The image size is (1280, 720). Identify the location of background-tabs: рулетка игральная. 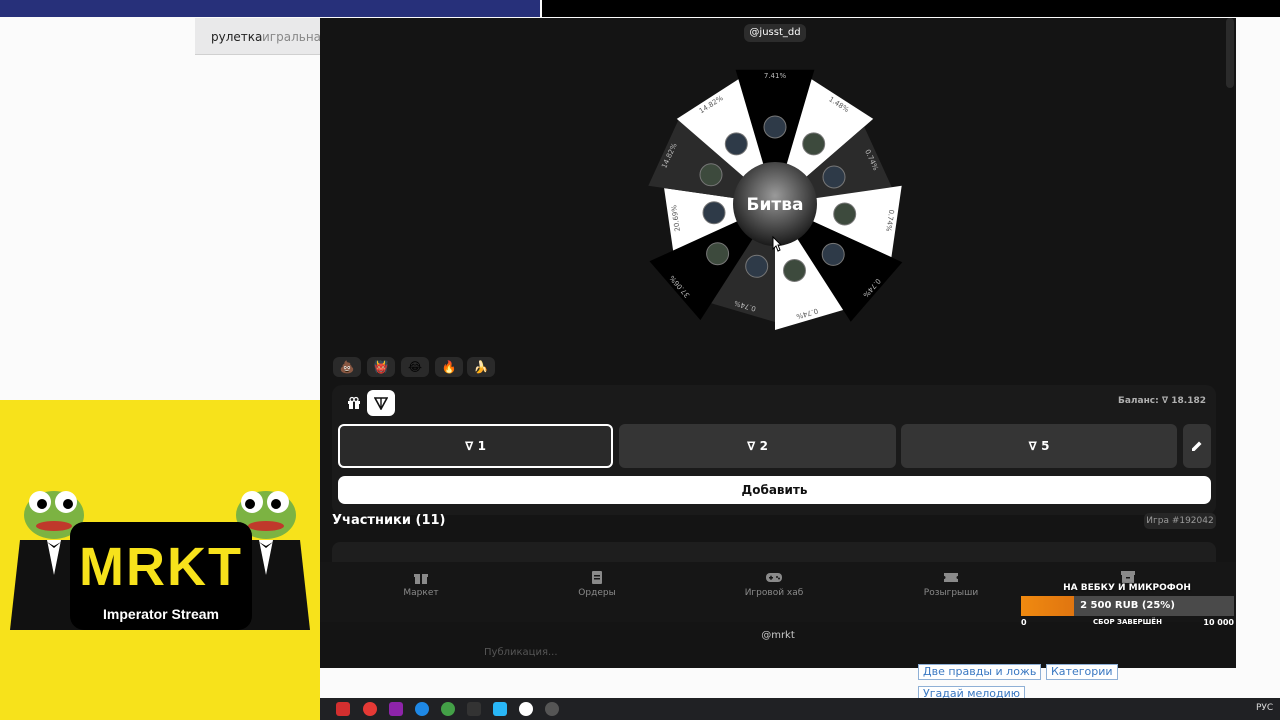
(261, 36).